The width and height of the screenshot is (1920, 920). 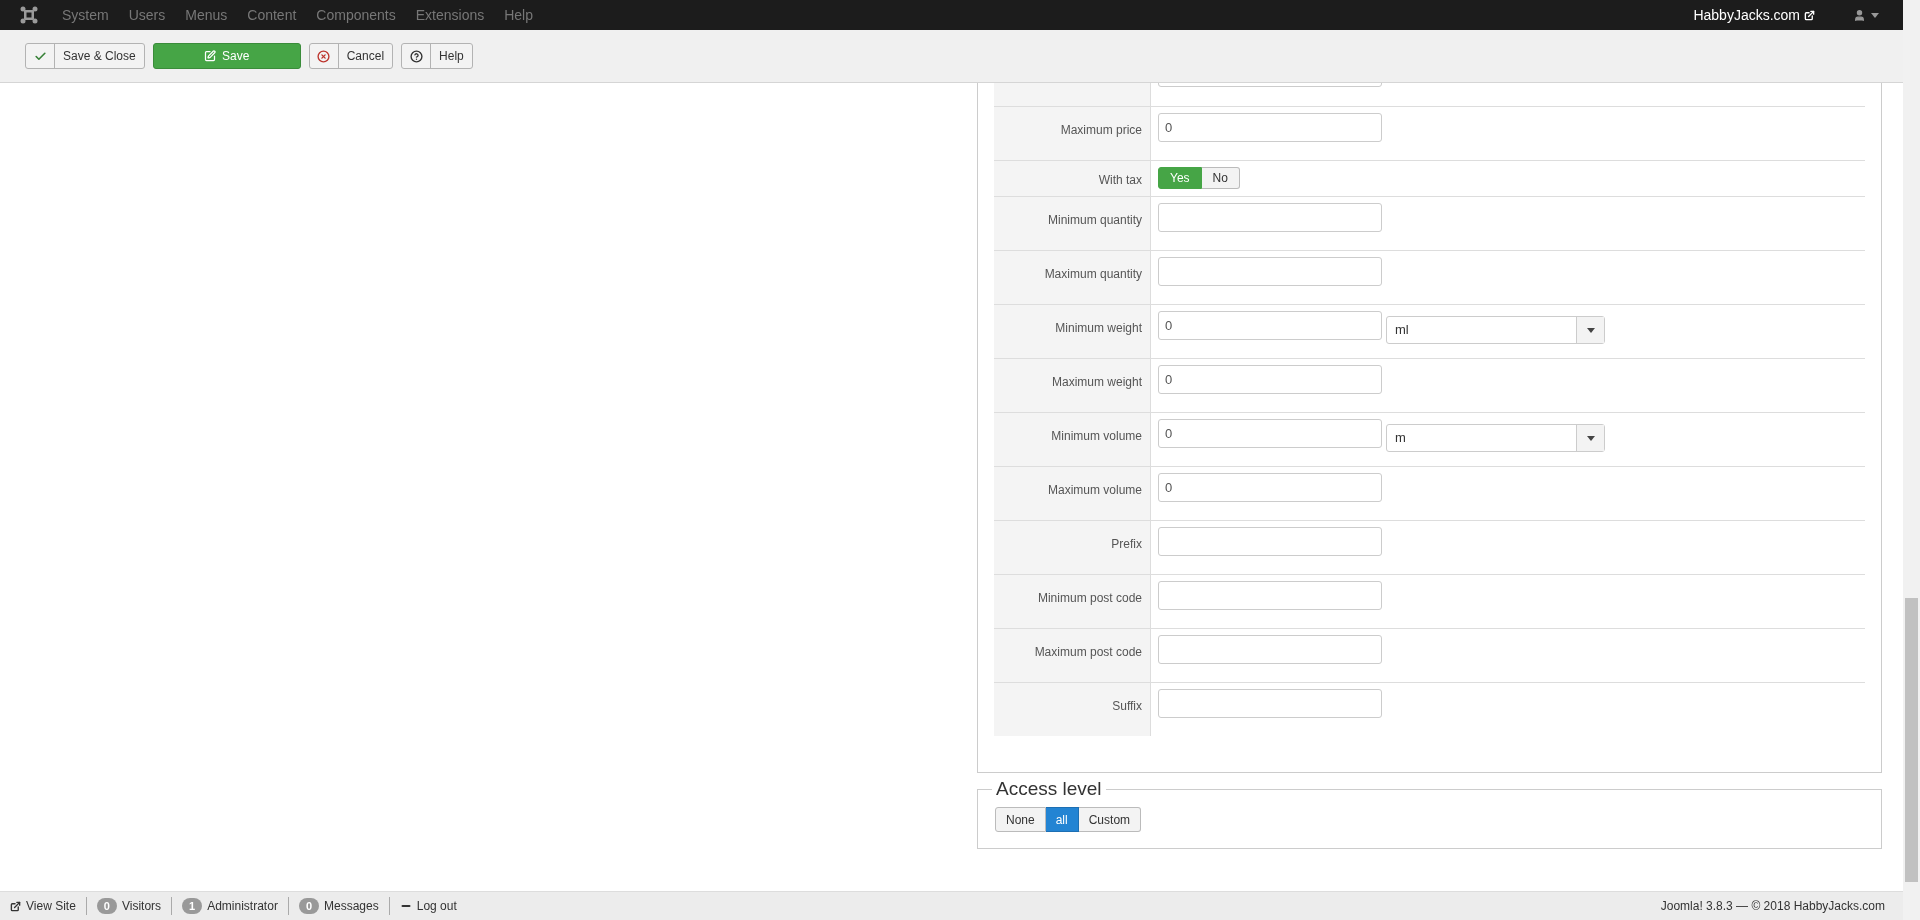 I want to click on field-label: Minimum volume, so click(x=1096, y=436).